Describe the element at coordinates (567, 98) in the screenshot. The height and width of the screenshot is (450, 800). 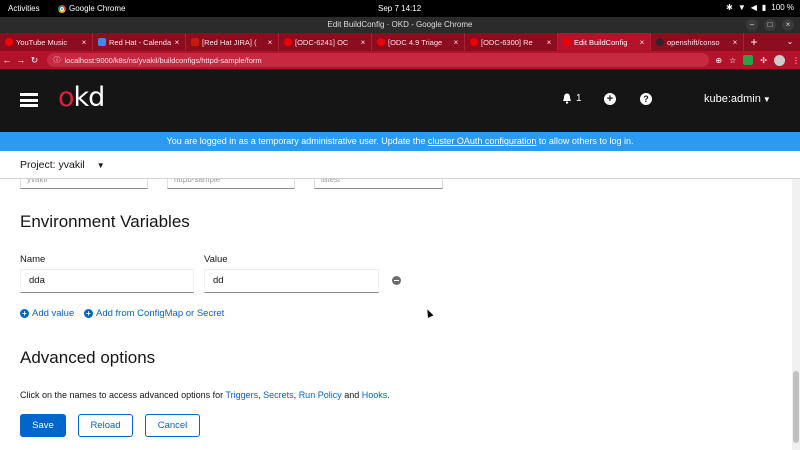
I see `bell-icon` at that location.